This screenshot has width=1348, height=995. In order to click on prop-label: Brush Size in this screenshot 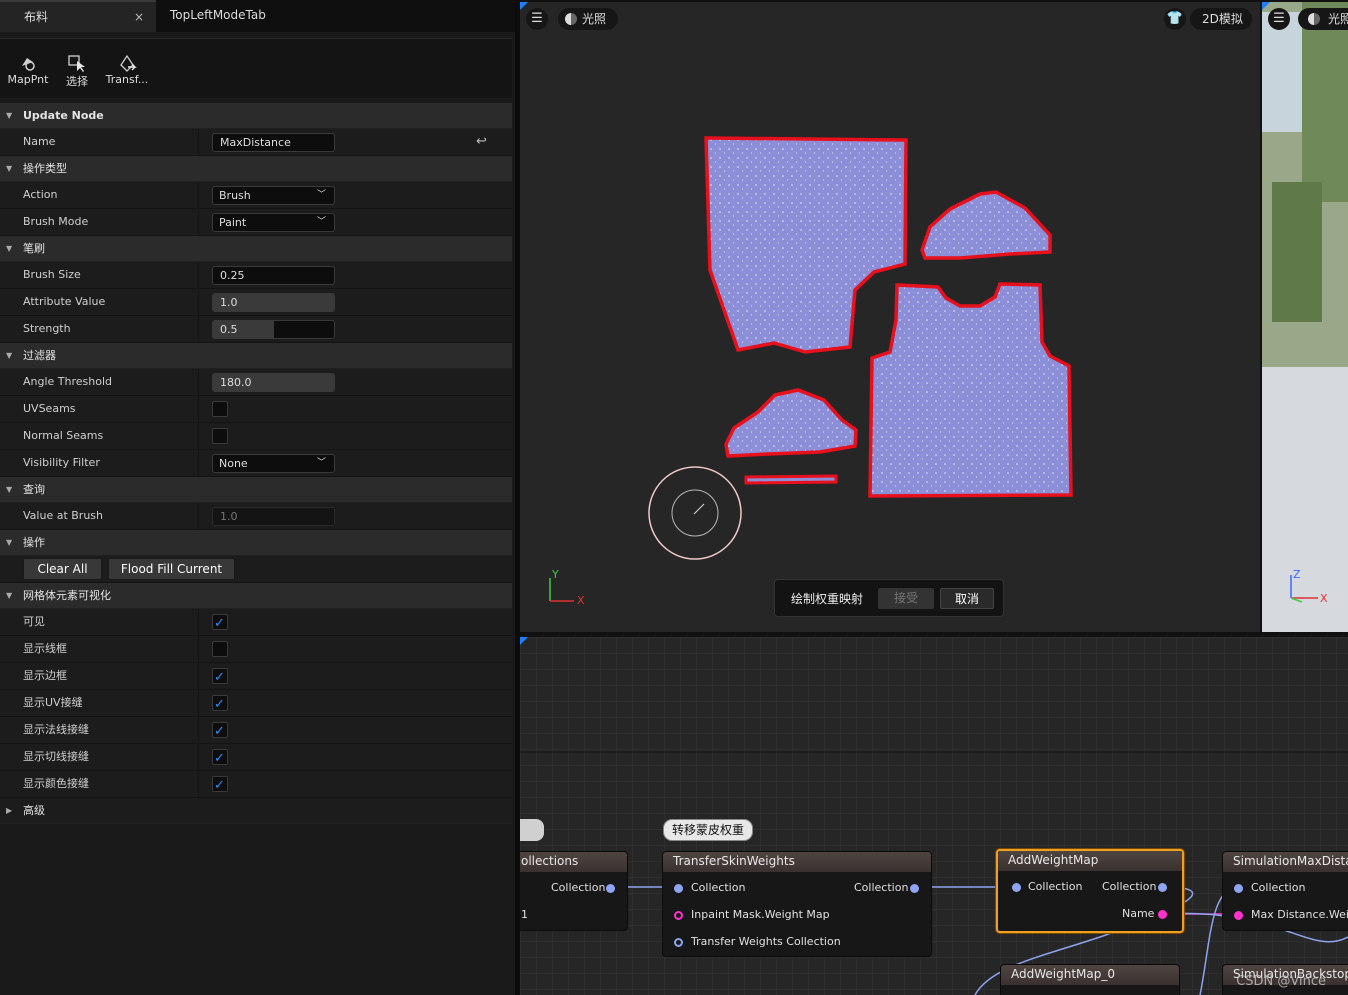, I will do `click(52, 274)`.